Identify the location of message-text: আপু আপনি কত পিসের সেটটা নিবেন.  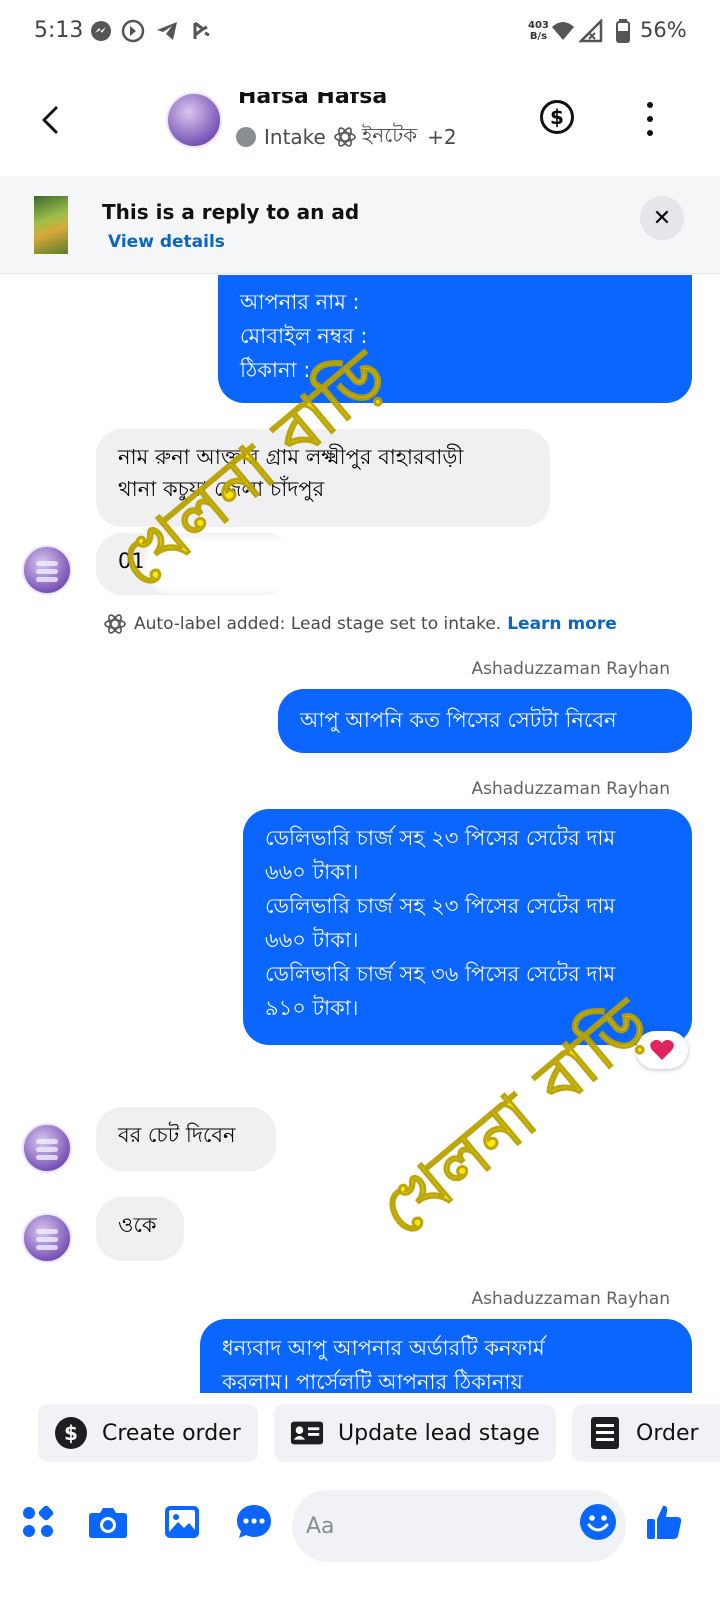
(458, 720).